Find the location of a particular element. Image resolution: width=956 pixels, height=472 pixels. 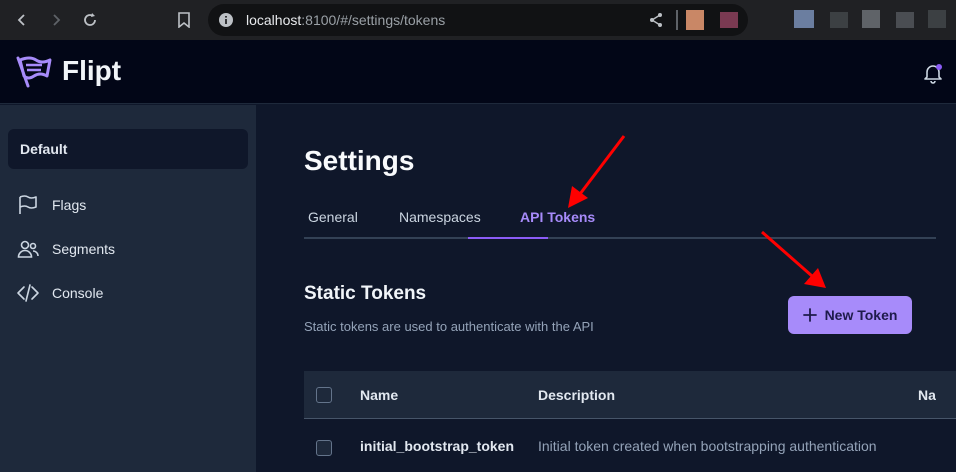

column-header-description: Description is located at coordinates (576, 395).